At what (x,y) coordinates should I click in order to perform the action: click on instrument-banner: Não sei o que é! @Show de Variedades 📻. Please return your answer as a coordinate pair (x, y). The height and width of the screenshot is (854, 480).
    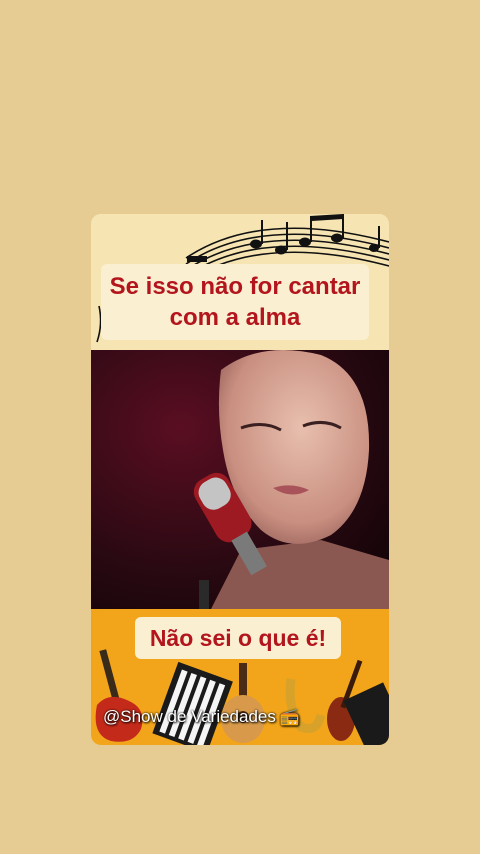
    Looking at the image, I should click on (240, 677).